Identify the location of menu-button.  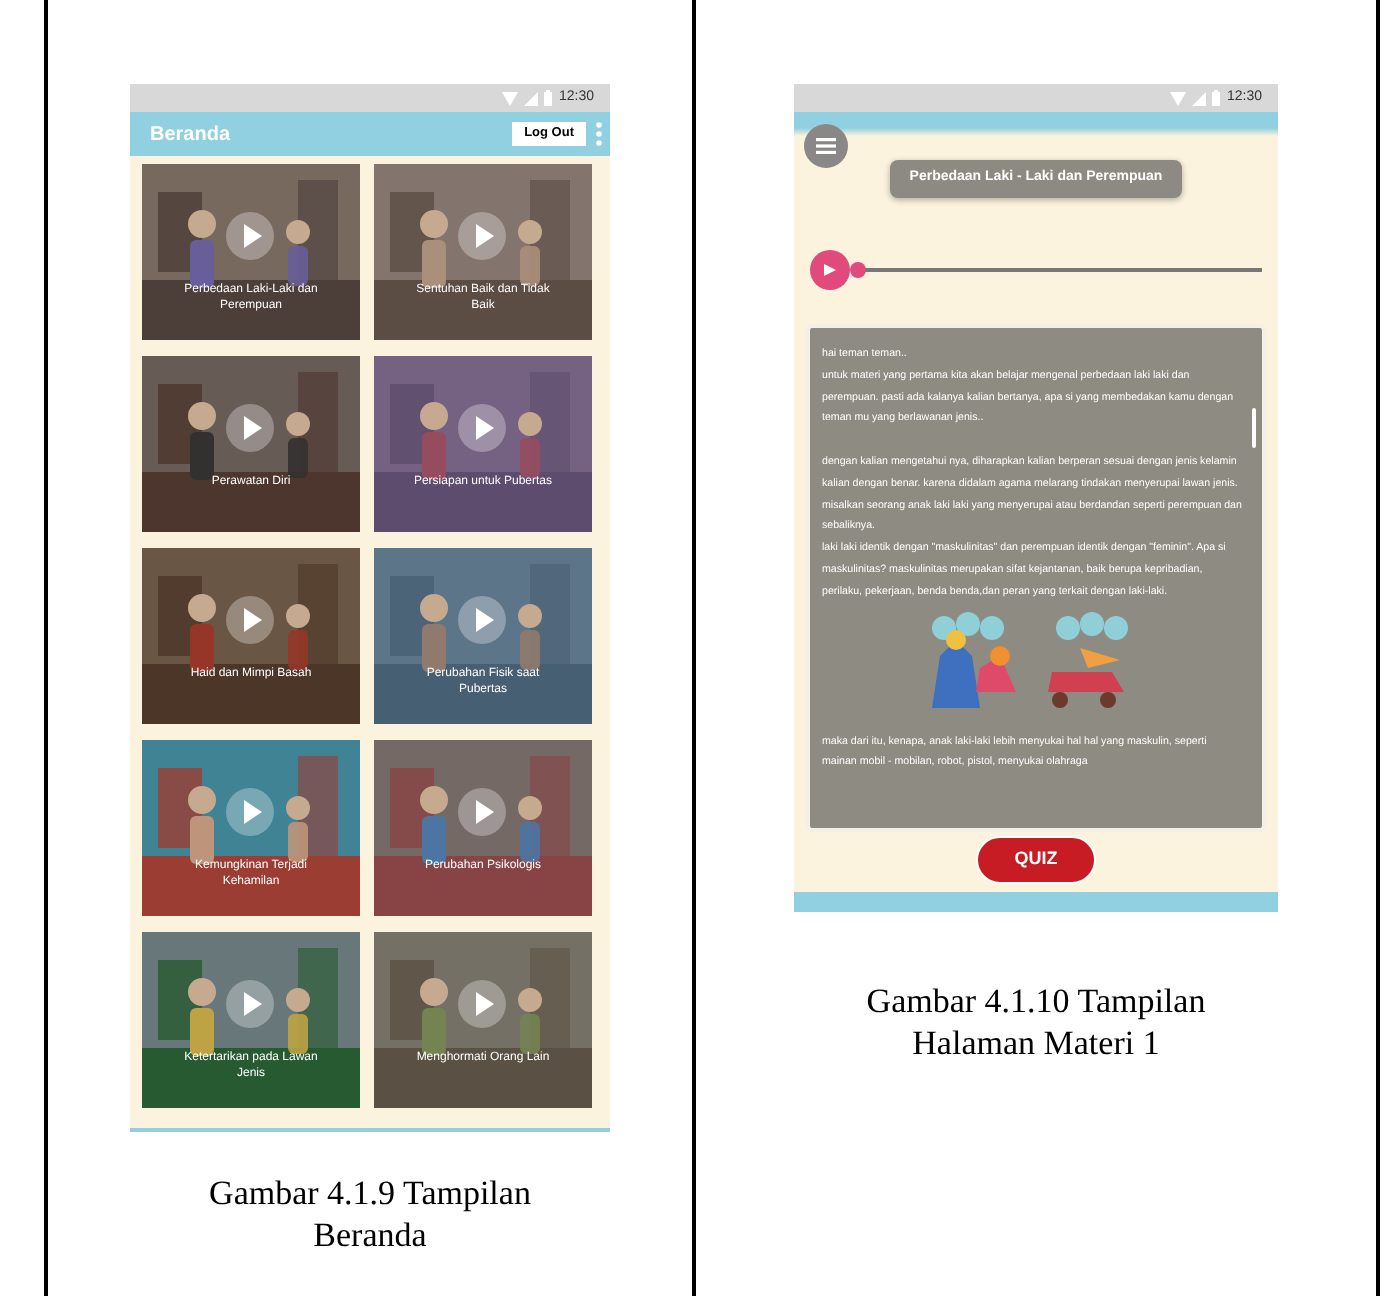
(826, 146).